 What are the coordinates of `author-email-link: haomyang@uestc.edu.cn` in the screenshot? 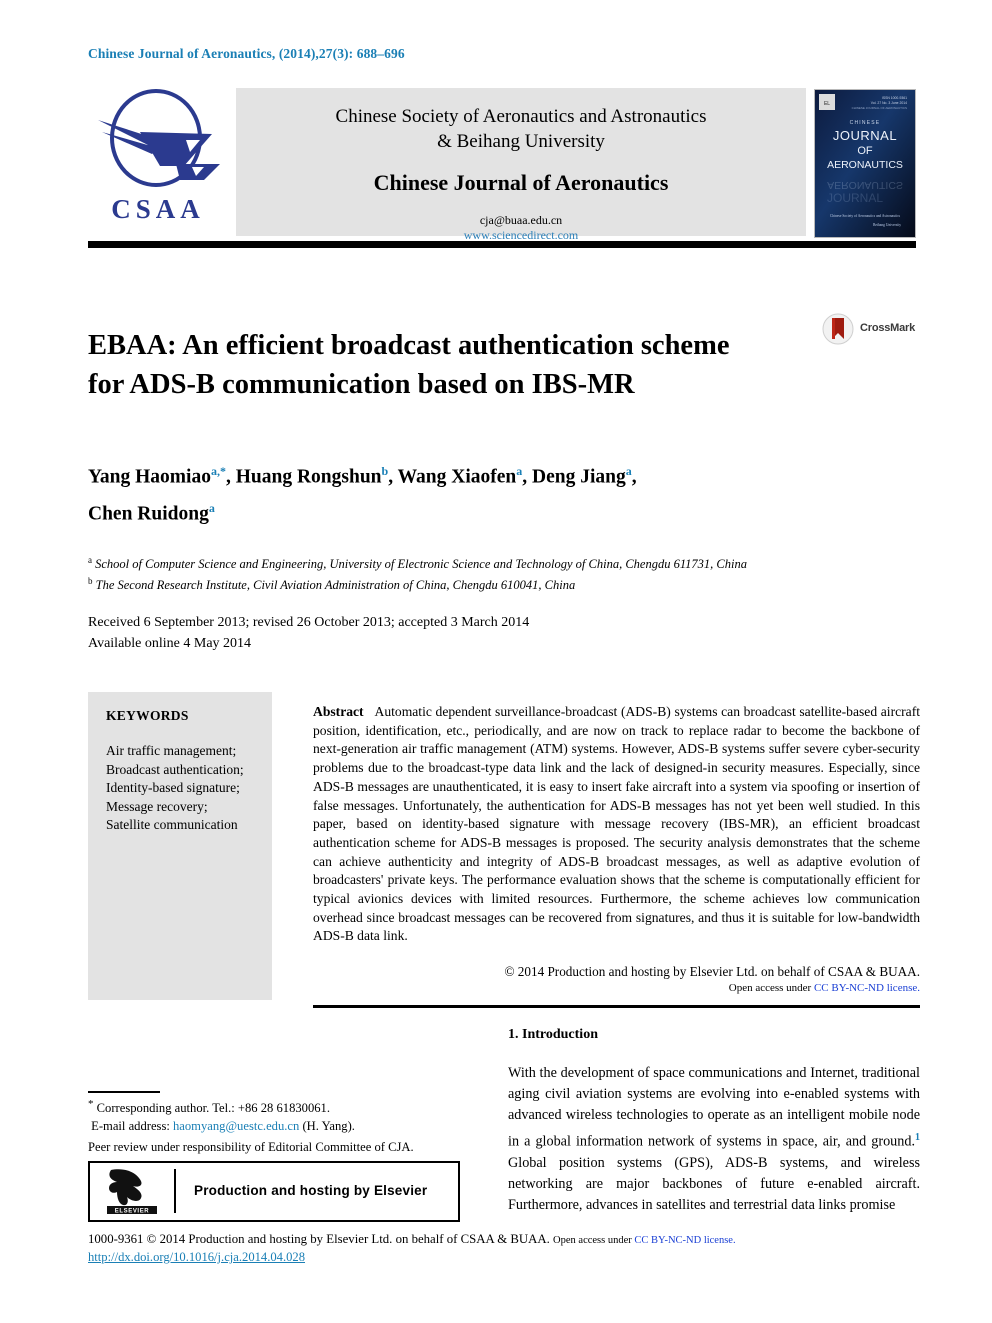 It's located at (236, 1126).